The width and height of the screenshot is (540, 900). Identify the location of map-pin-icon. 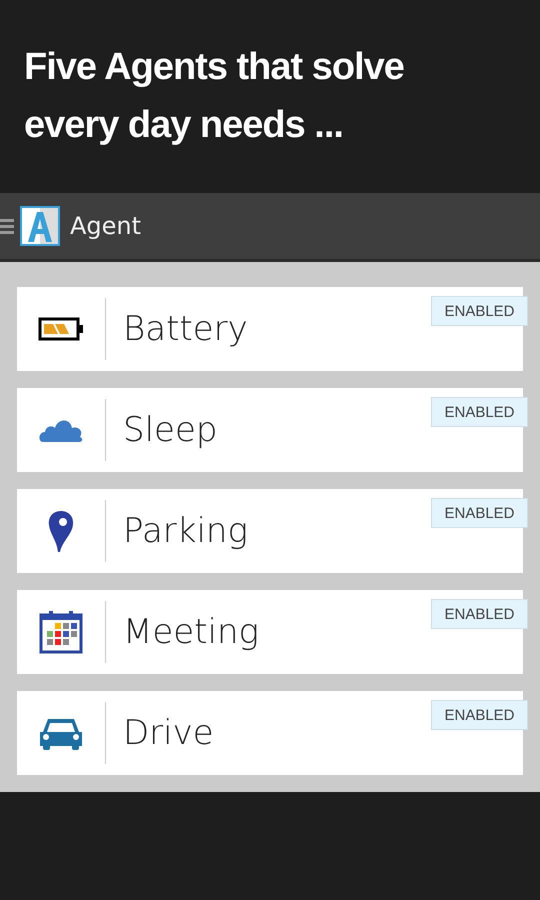
(61, 531).